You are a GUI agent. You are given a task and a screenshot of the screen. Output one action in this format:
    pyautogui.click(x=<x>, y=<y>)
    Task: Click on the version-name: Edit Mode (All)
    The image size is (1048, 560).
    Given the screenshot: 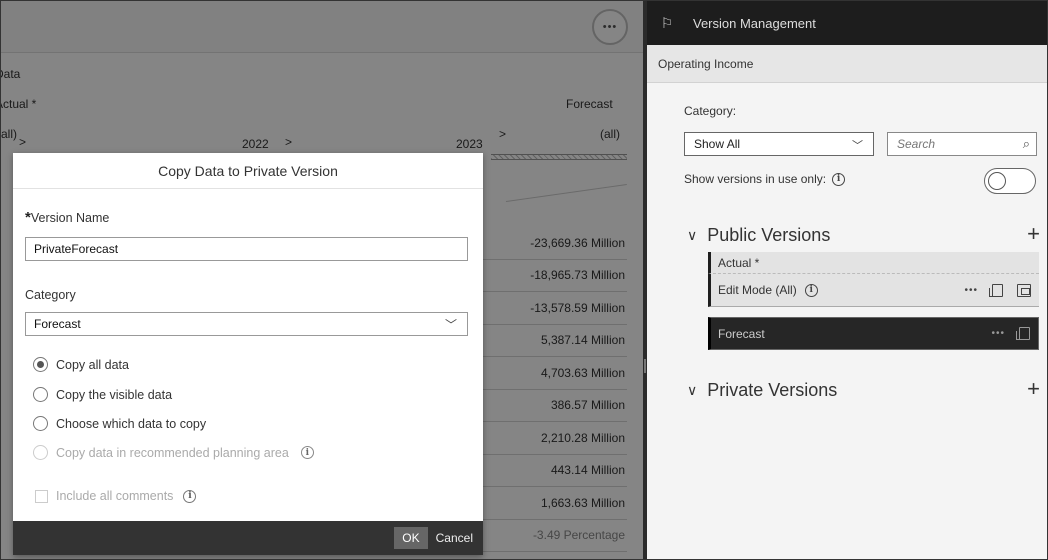 What is the action you would take?
    pyautogui.click(x=757, y=290)
    